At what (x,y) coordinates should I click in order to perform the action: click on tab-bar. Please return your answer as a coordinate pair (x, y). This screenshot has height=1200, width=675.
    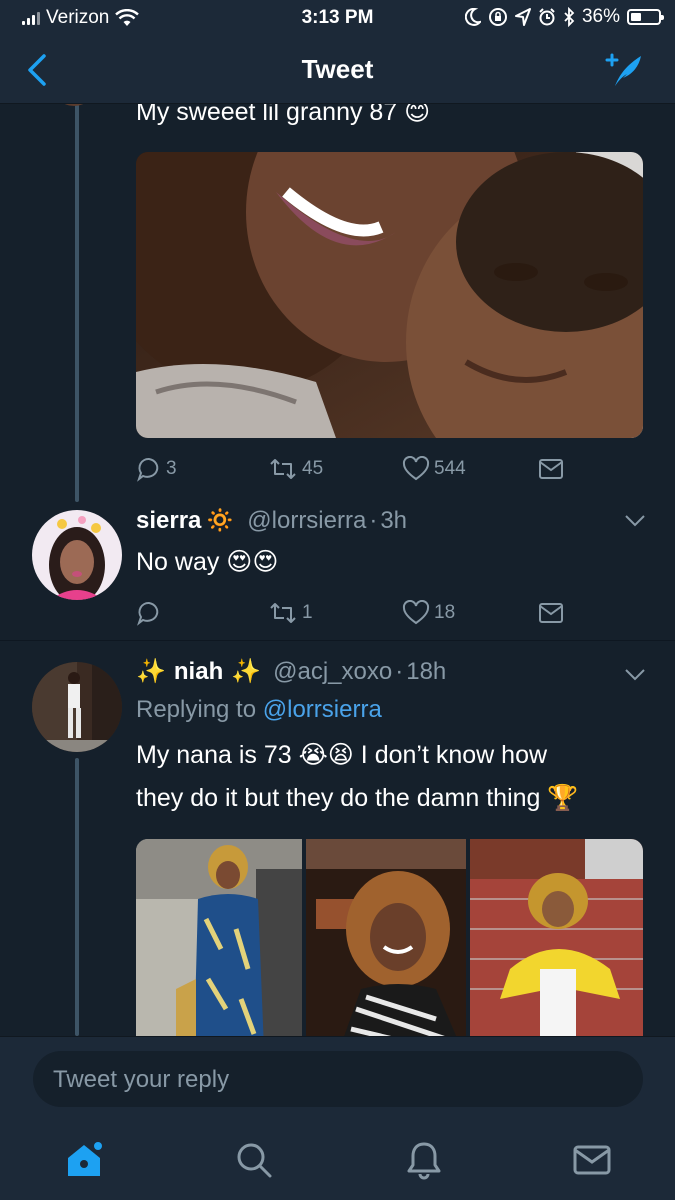
    Looking at the image, I should click on (337, 1163).